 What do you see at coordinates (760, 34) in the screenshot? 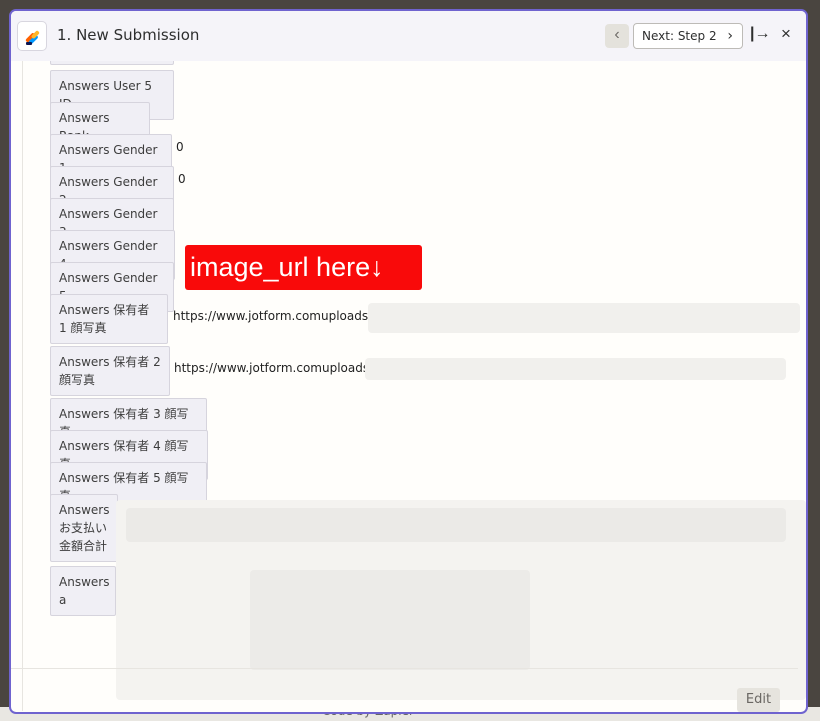
I see `expand-panel-icon: |→` at bounding box center [760, 34].